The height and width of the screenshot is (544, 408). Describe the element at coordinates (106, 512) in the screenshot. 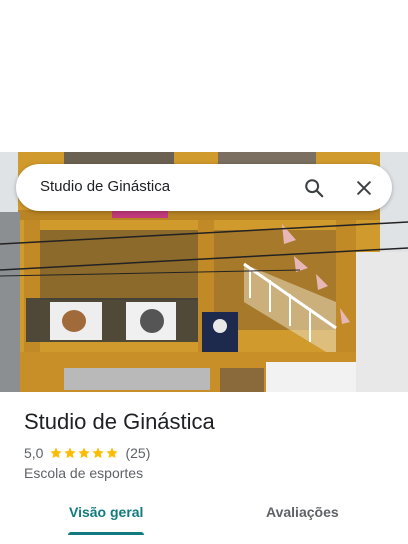

I see `tab-overview: Visão geral` at that location.